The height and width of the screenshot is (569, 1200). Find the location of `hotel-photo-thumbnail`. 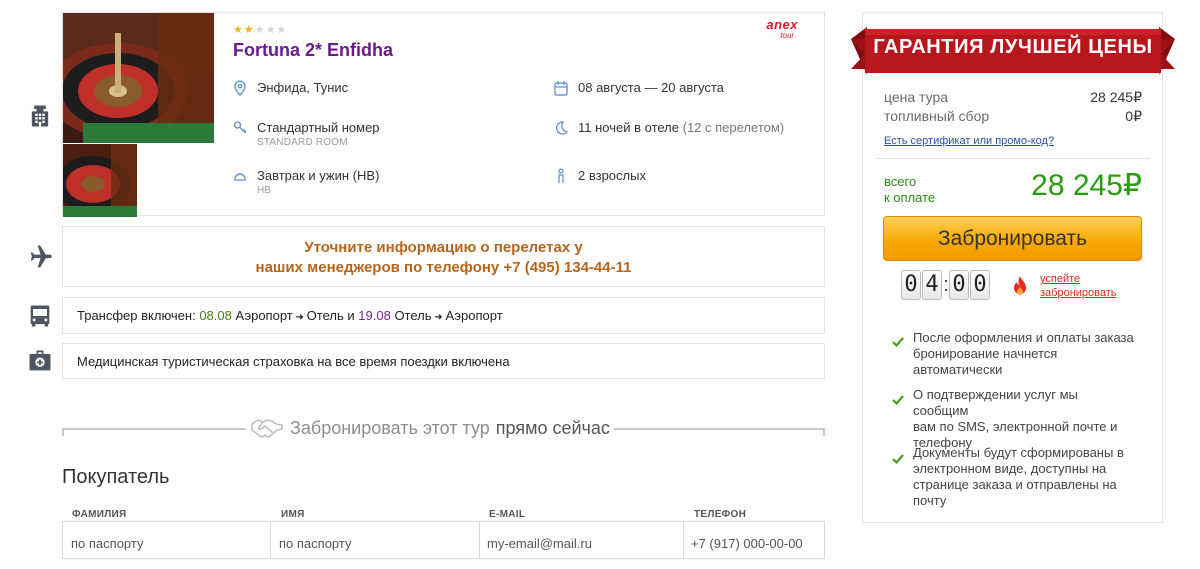

hotel-photo-thumbnail is located at coordinates (100, 180).